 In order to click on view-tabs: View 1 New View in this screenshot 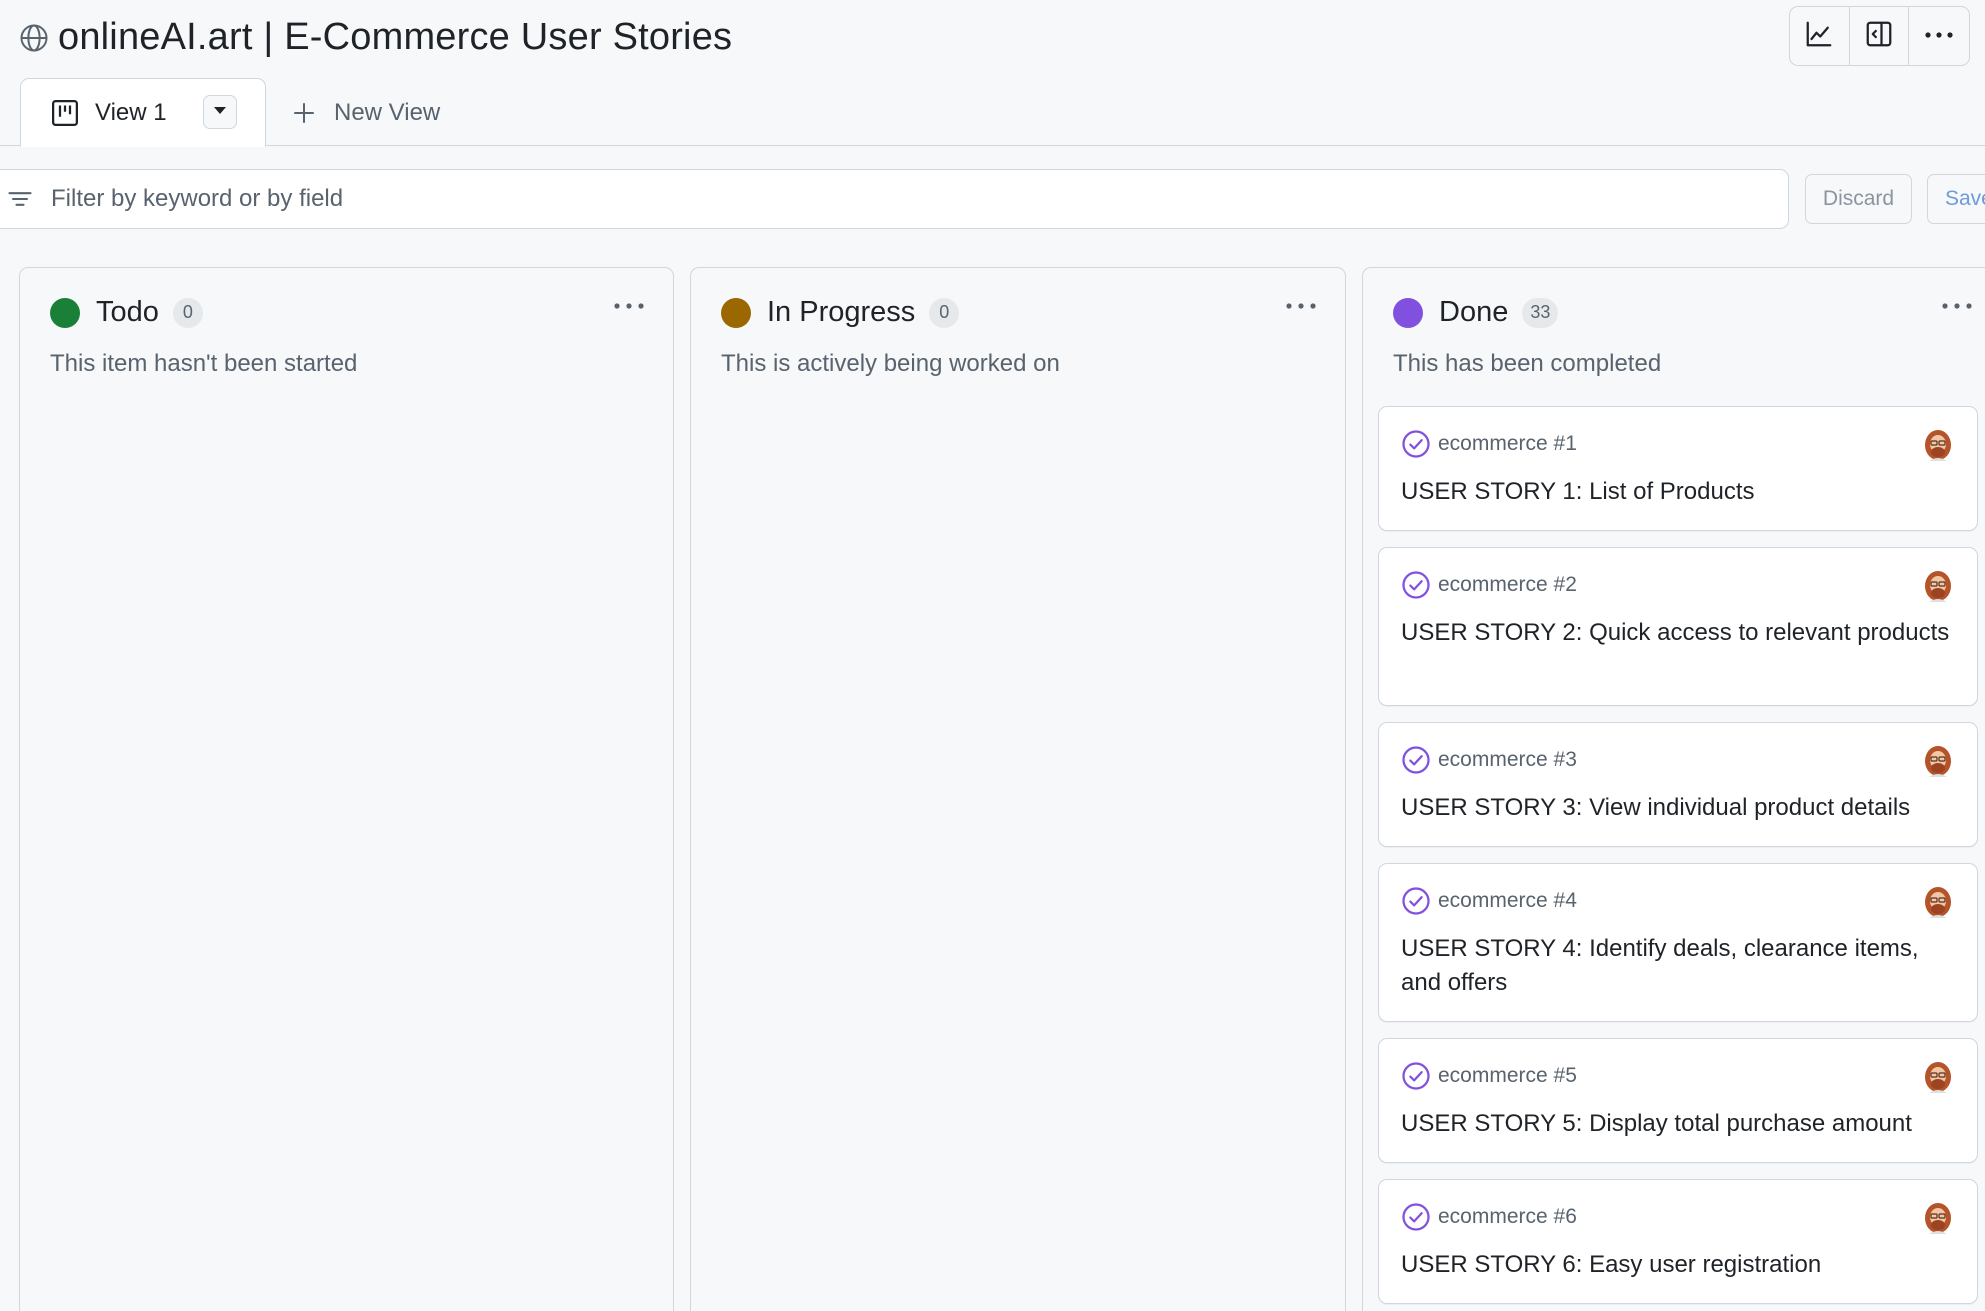, I will do `click(992, 112)`.